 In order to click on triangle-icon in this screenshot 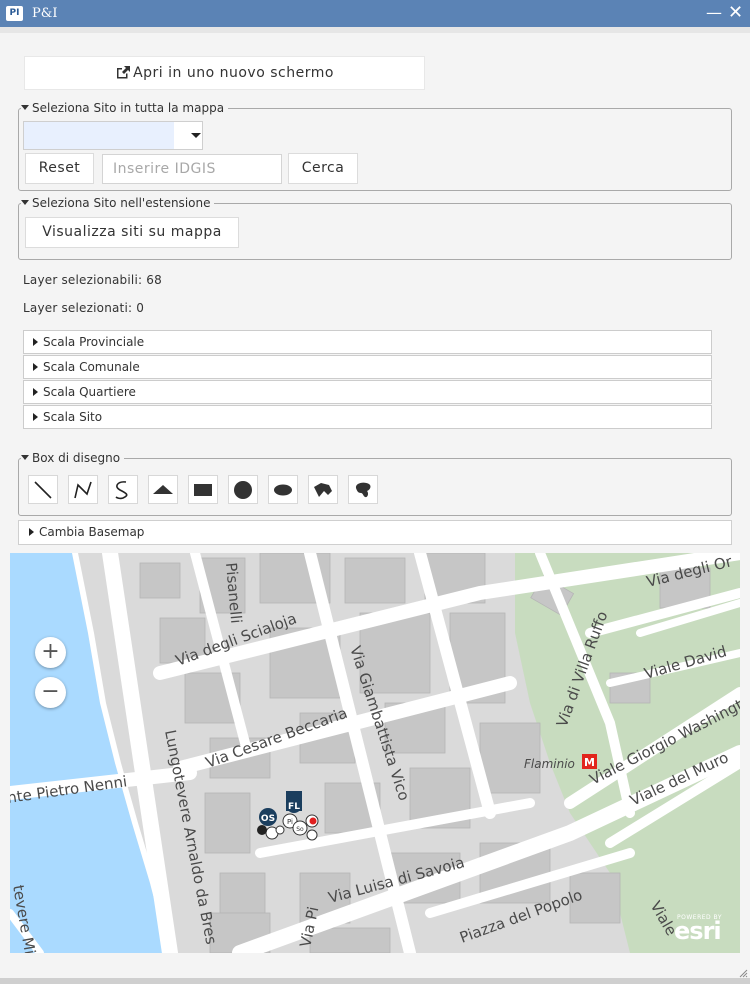, I will do `click(163, 489)`.